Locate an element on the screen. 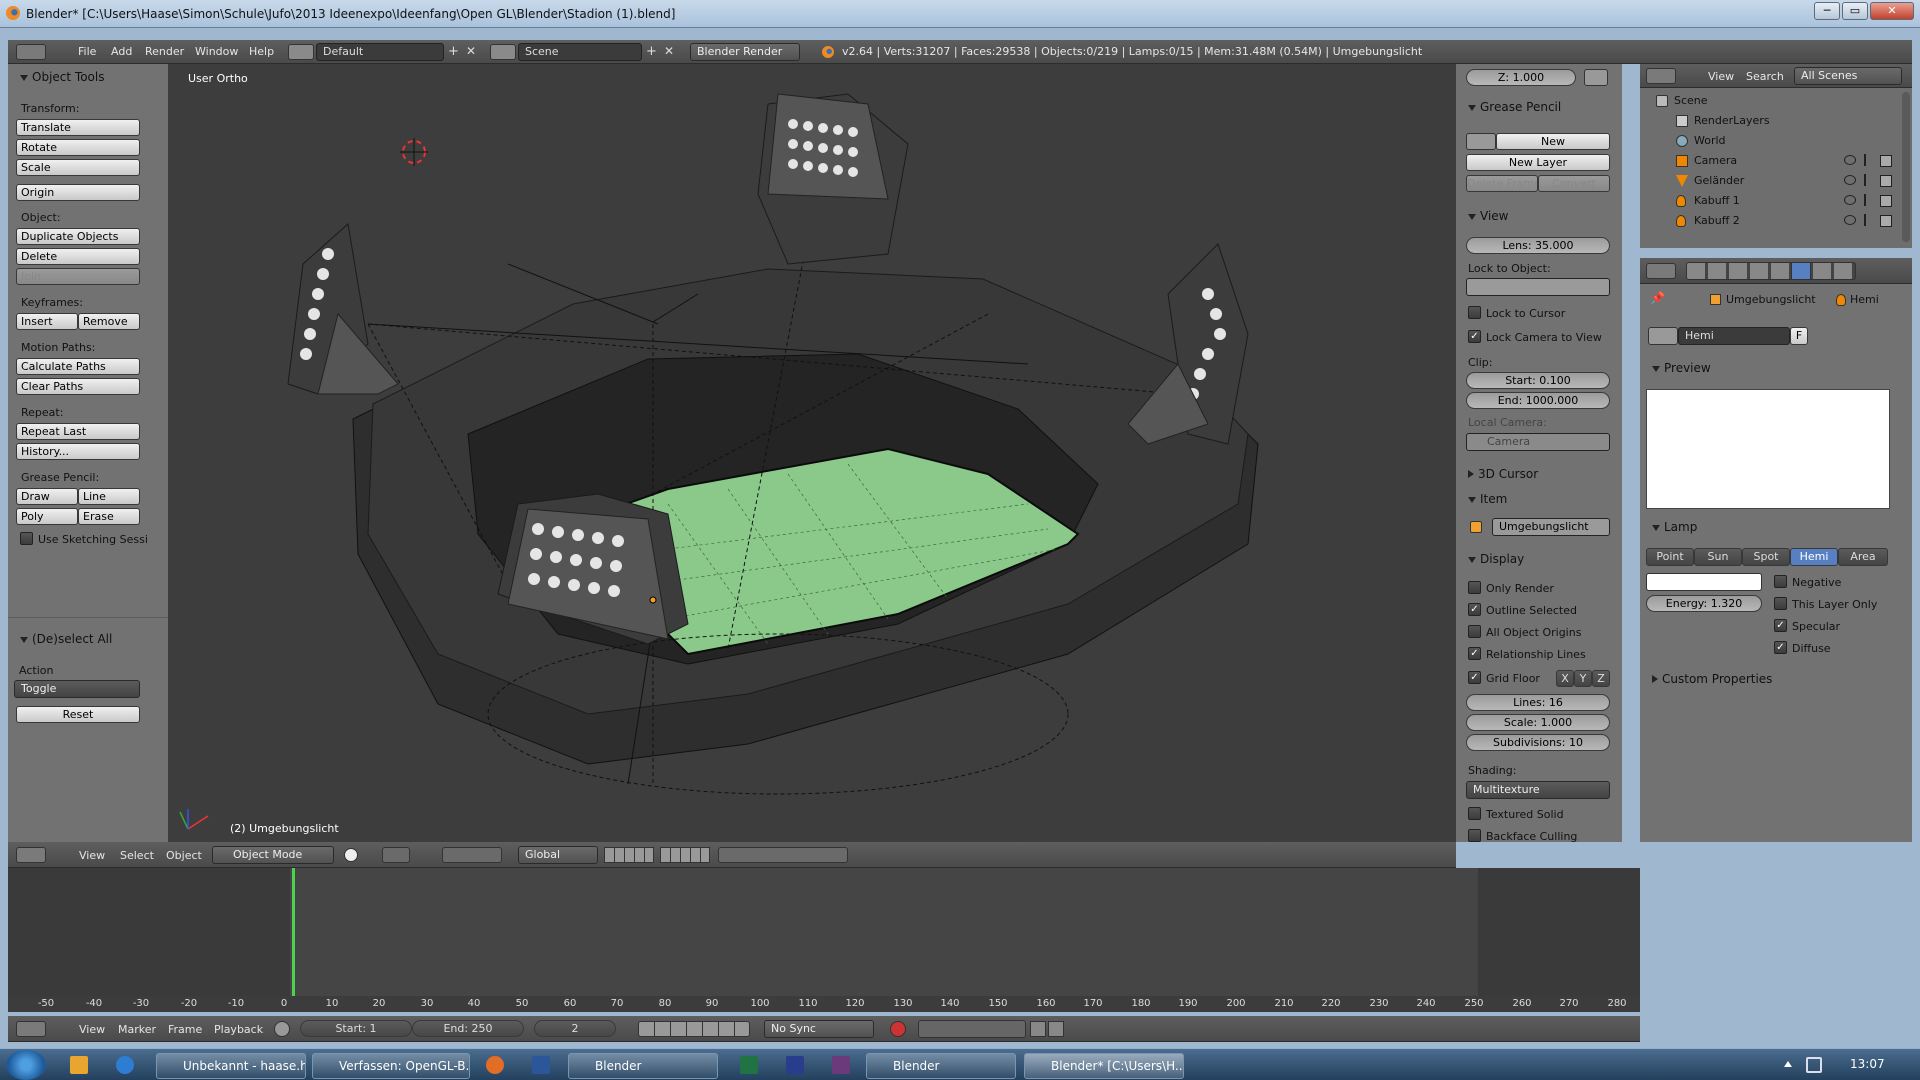 The height and width of the screenshot is (1080, 1920). render-engine-dropdown: Blender Render is located at coordinates (745, 52).